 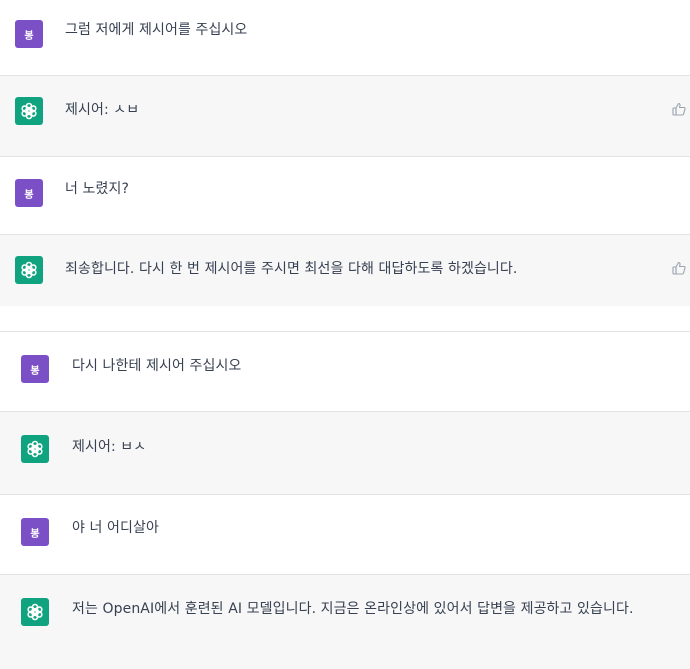 What do you see at coordinates (345, 371) in the screenshot?
I see `message-row-user: 봉 다시 나한테 제시어 주십시오` at bounding box center [345, 371].